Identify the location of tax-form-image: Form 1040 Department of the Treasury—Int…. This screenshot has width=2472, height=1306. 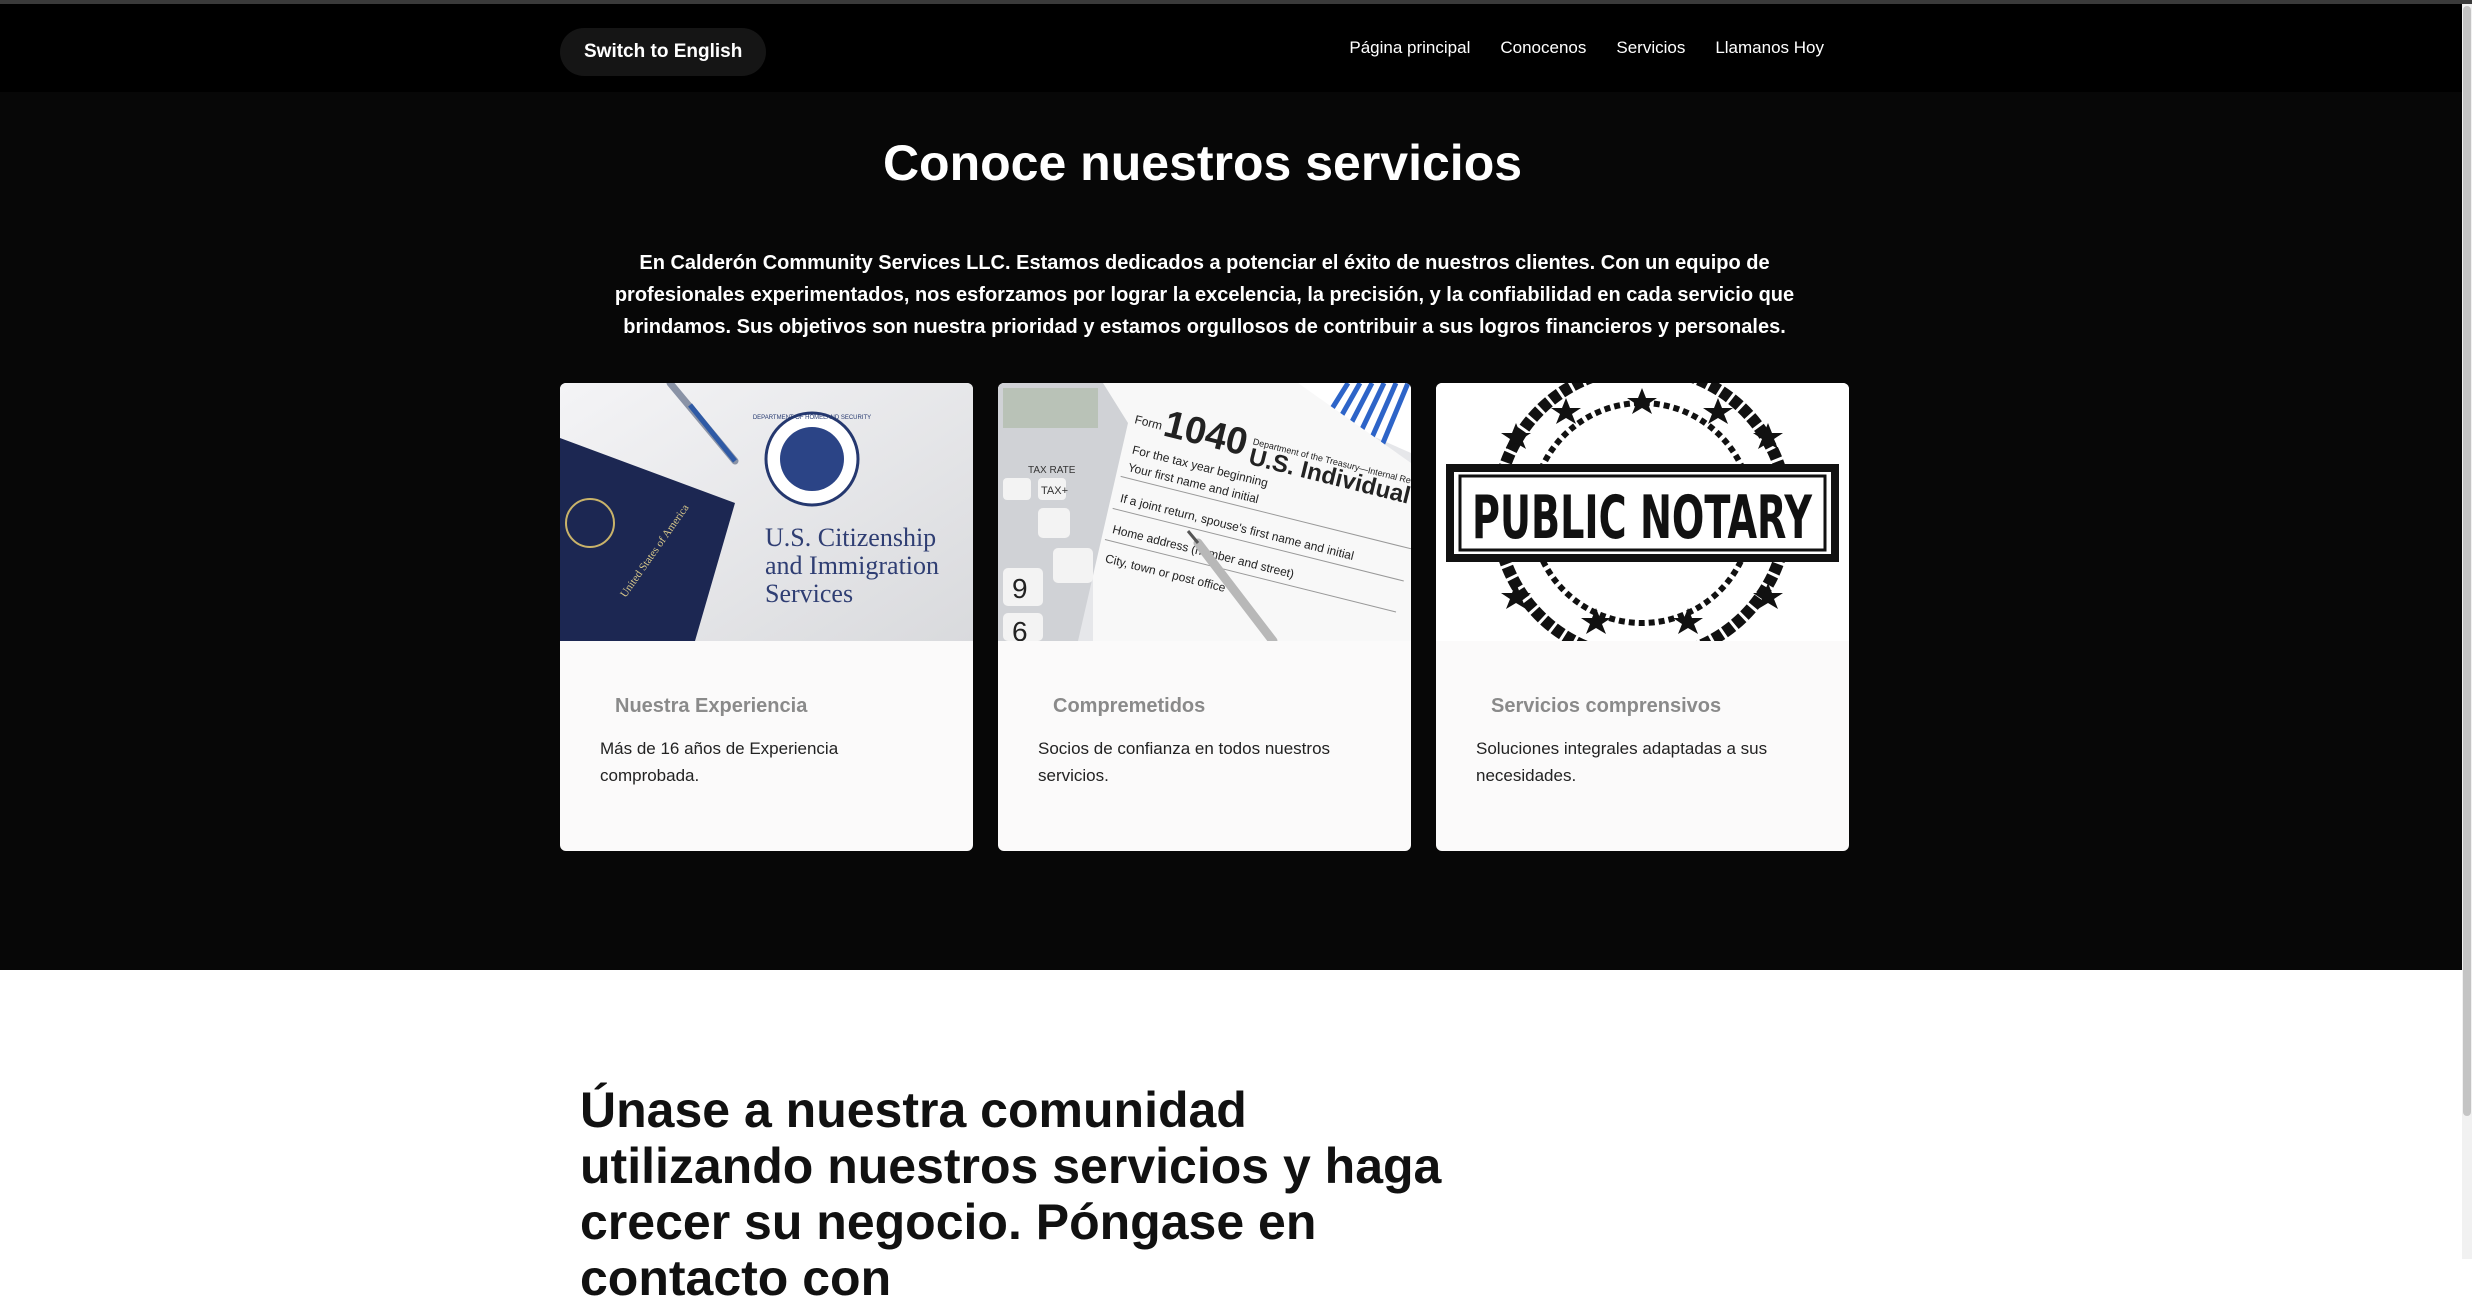
(1204, 512).